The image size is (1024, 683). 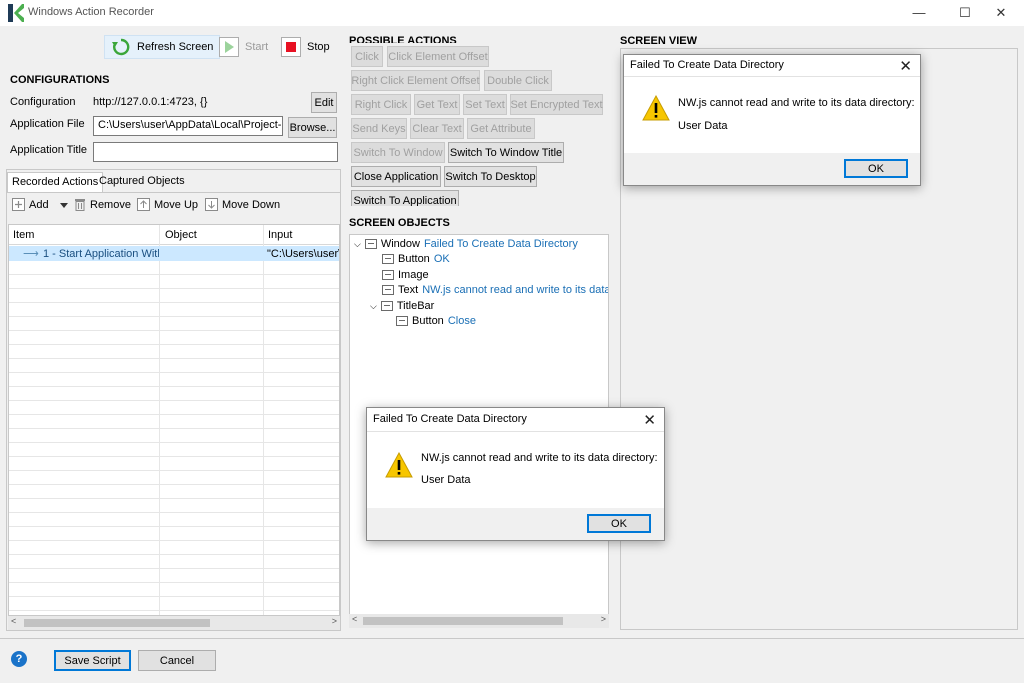 What do you see at coordinates (211, 204) in the screenshot?
I see `arrow-down-icon` at bounding box center [211, 204].